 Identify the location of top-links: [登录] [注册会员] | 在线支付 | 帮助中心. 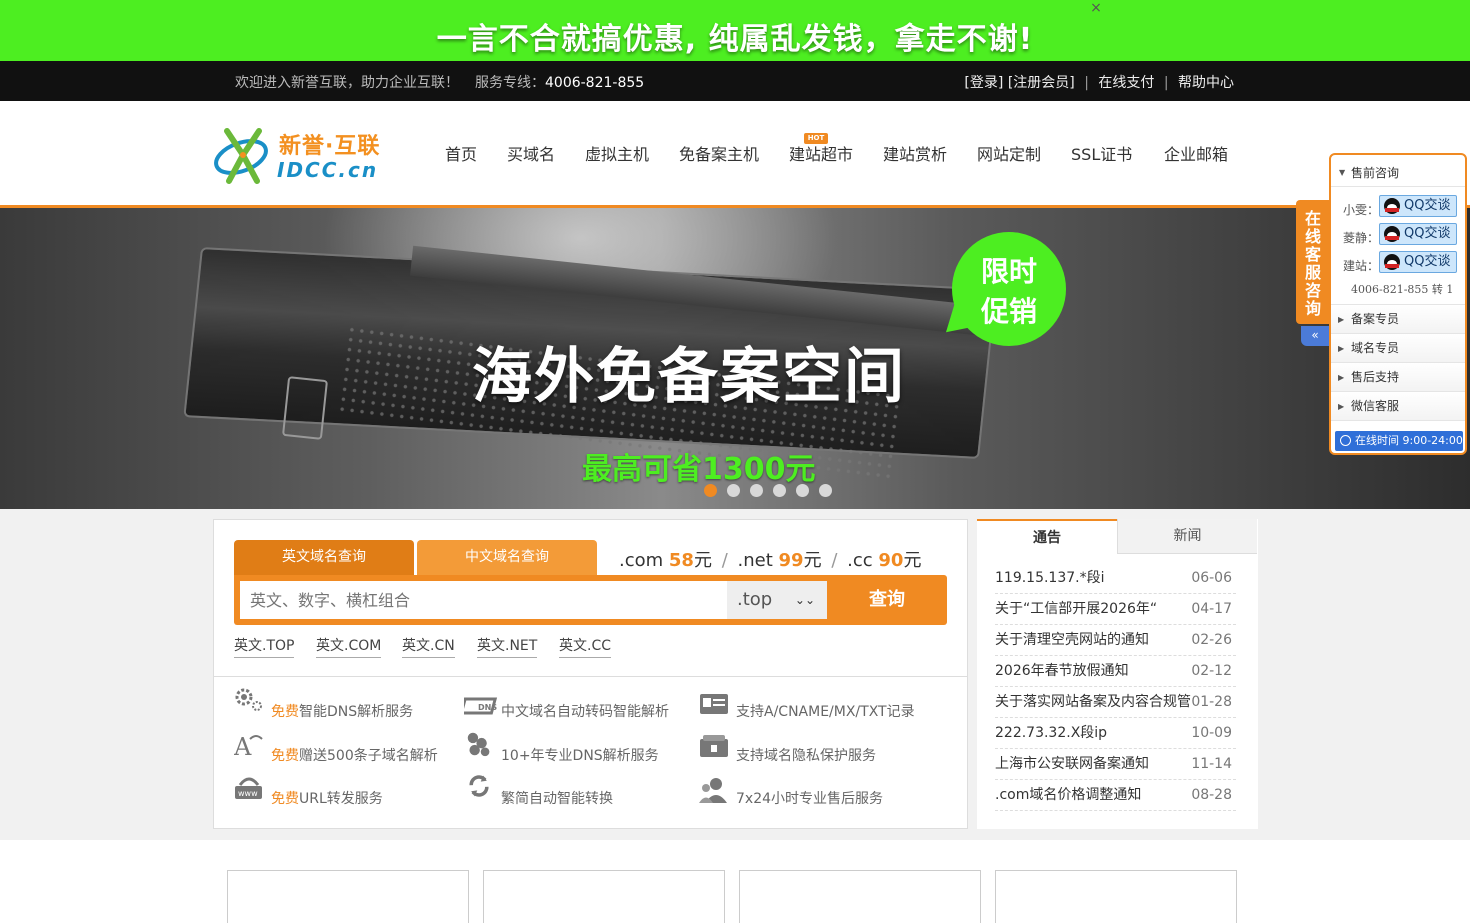
(1099, 82).